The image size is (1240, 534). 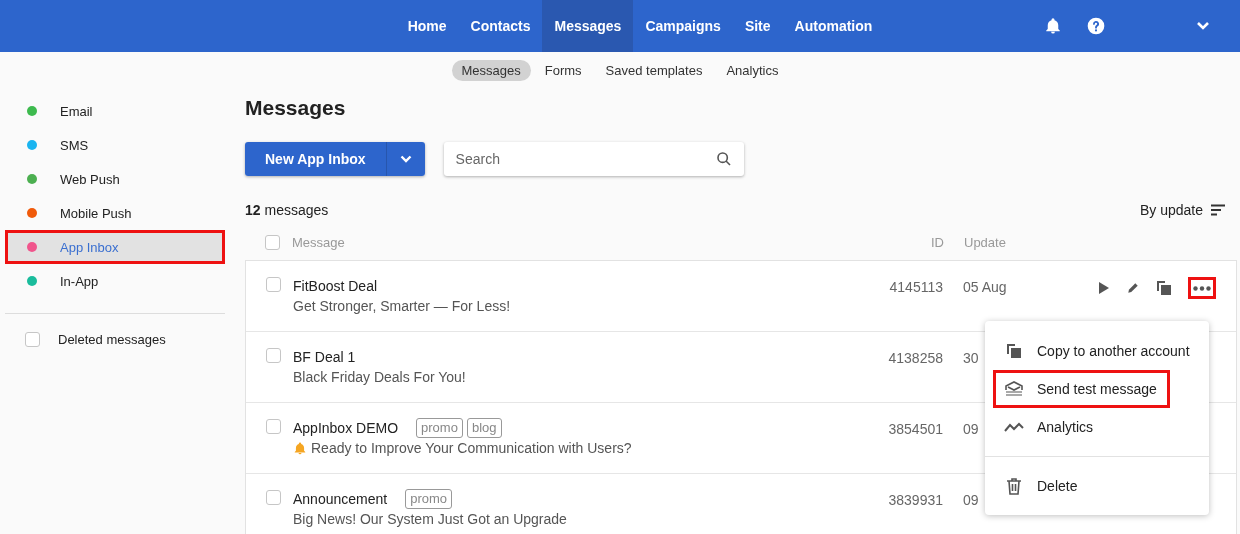 I want to click on menu-item: Send test message, so click(x=1081, y=389).